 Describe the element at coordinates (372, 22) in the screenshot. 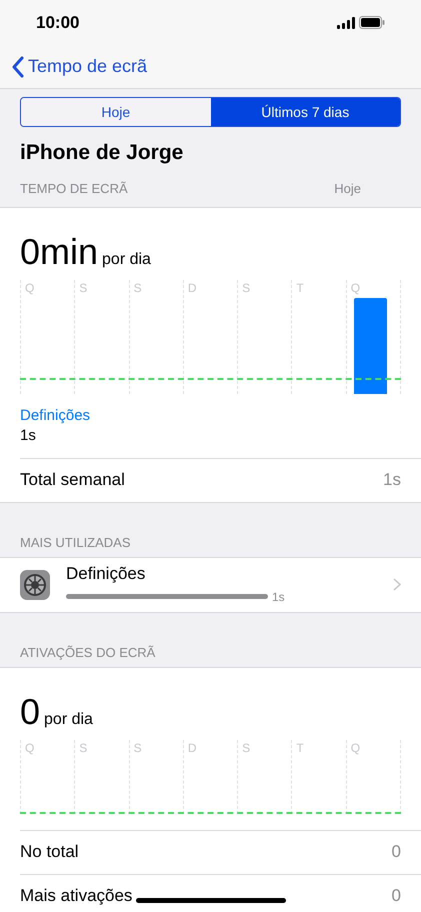

I see `battery-icon` at that location.